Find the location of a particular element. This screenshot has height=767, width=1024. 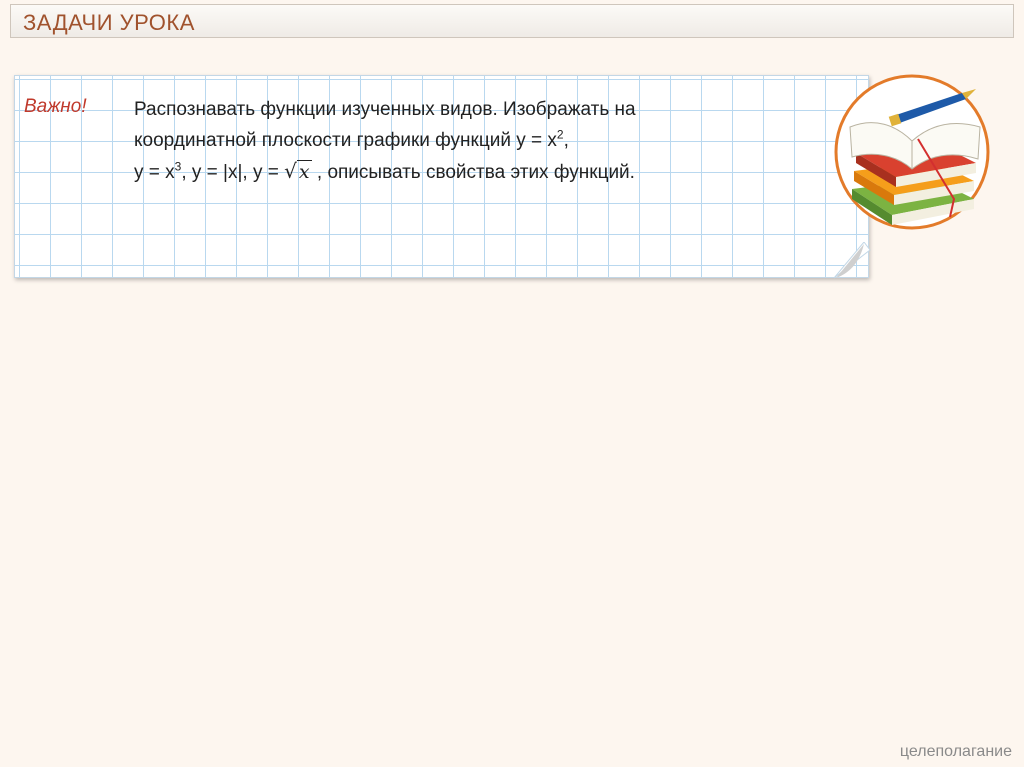

slide-title: ЗАДАЧИ УРОКА is located at coordinates (109, 22).